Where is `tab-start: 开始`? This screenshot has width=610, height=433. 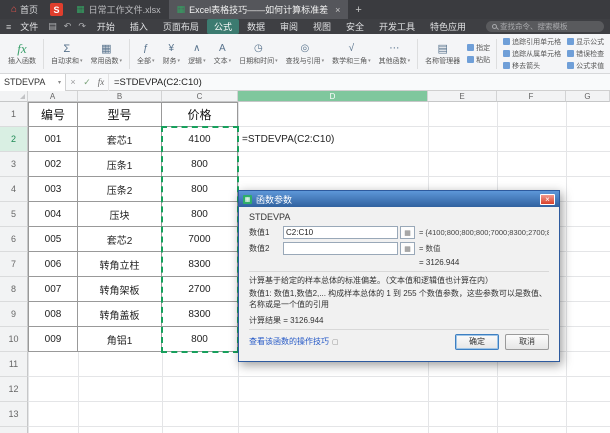 tab-start: 开始 is located at coordinates (106, 26).